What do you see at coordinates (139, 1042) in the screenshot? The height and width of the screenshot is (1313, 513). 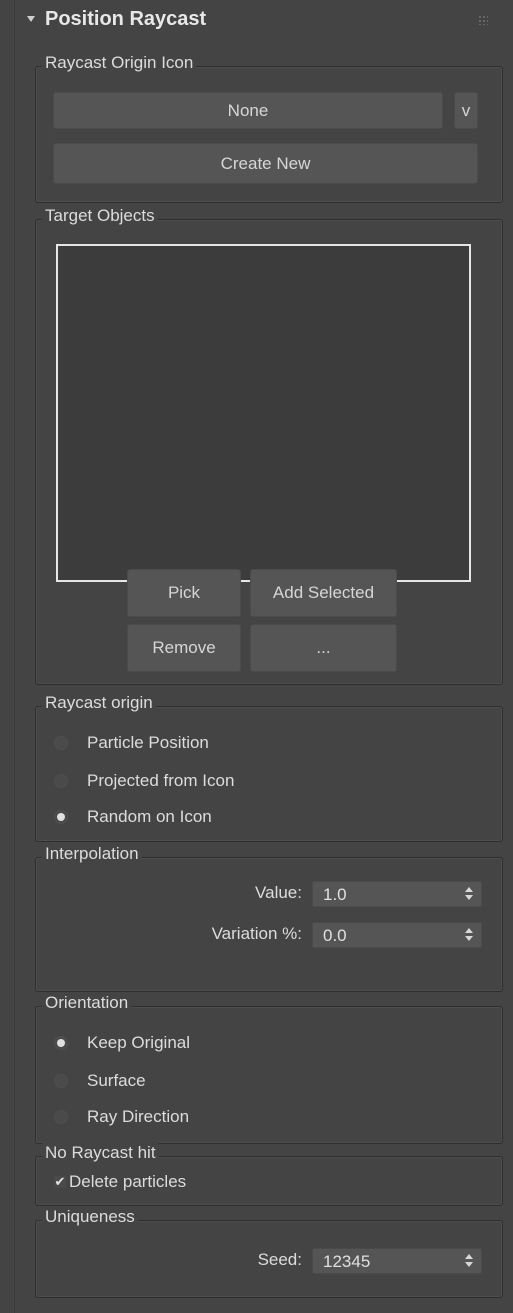 I see `radio-label: Keep Original` at bounding box center [139, 1042].